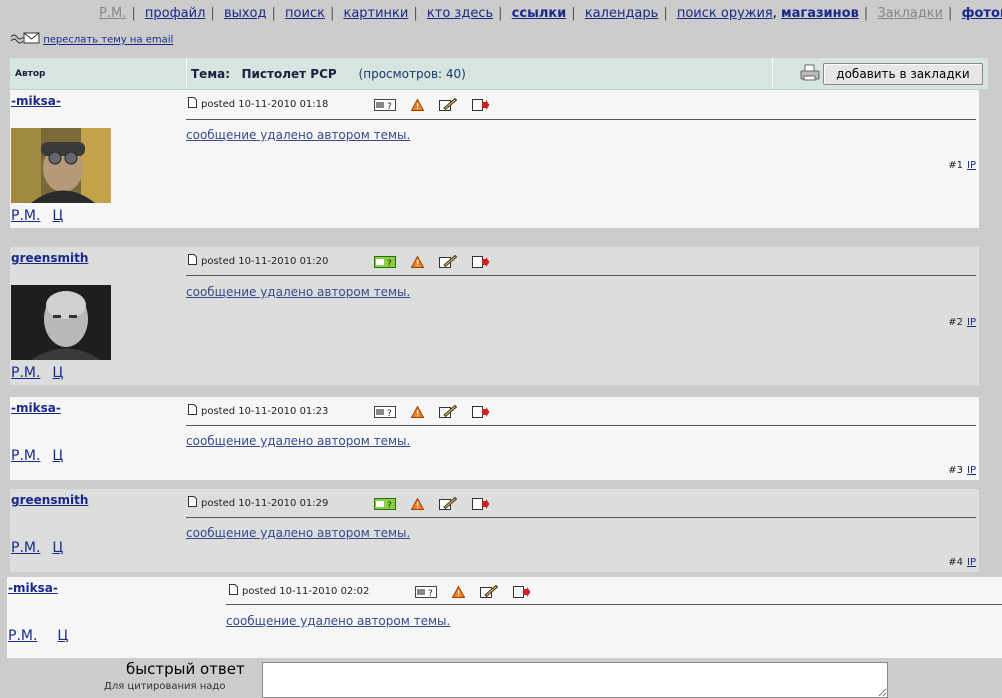 This screenshot has height=698, width=1002. What do you see at coordinates (25, 39) in the screenshot?
I see `envelope-icon` at bounding box center [25, 39].